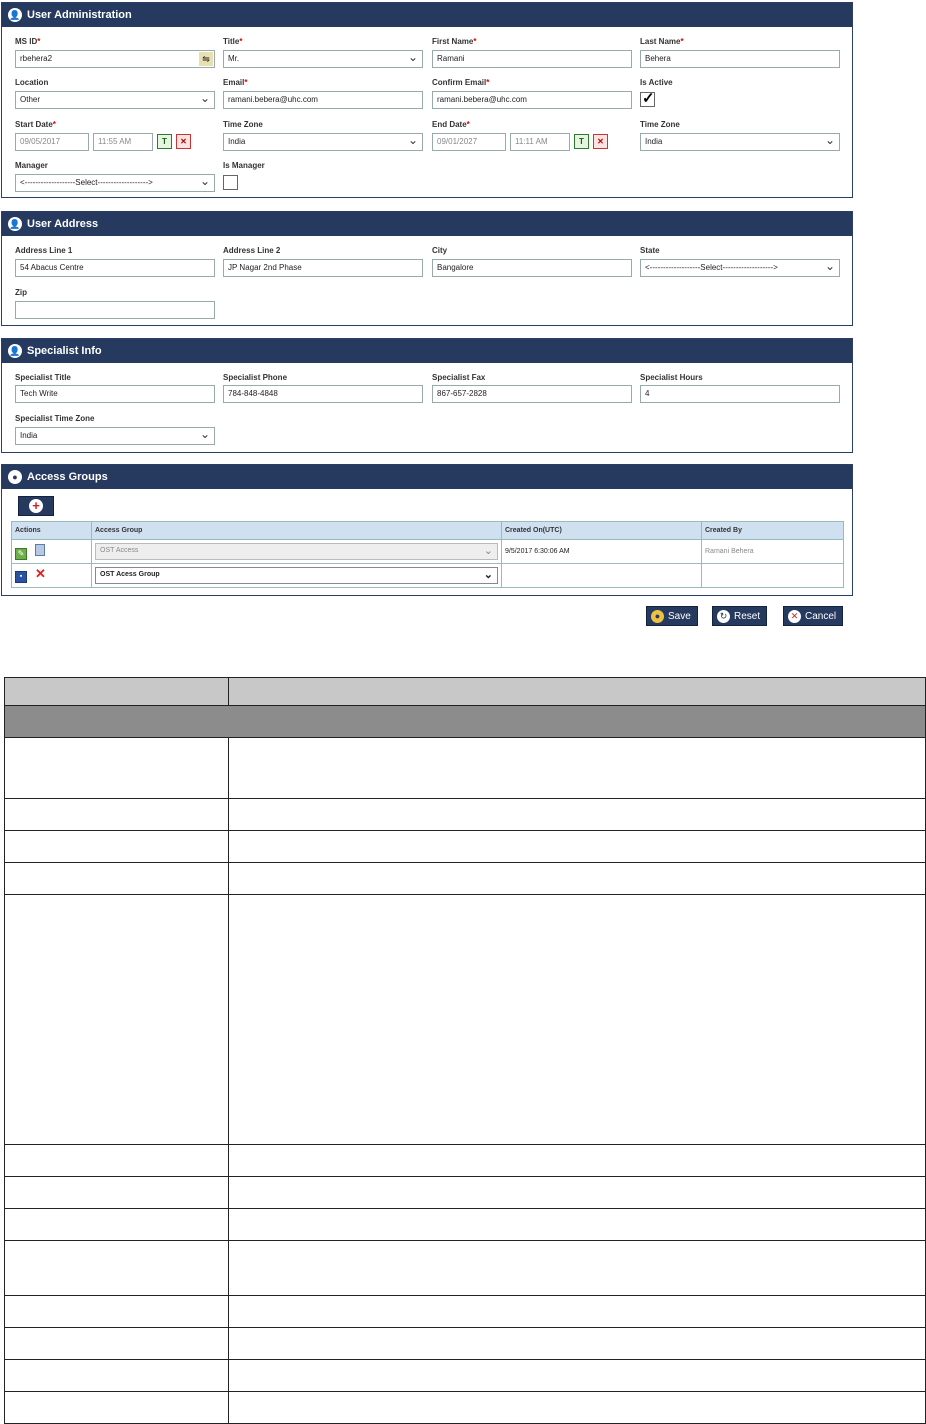 Image resolution: width=926 pixels, height=1424 pixels. What do you see at coordinates (772, 551) in the screenshot?
I see `created-by-cell: Ramani Behera` at bounding box center [772, 551].